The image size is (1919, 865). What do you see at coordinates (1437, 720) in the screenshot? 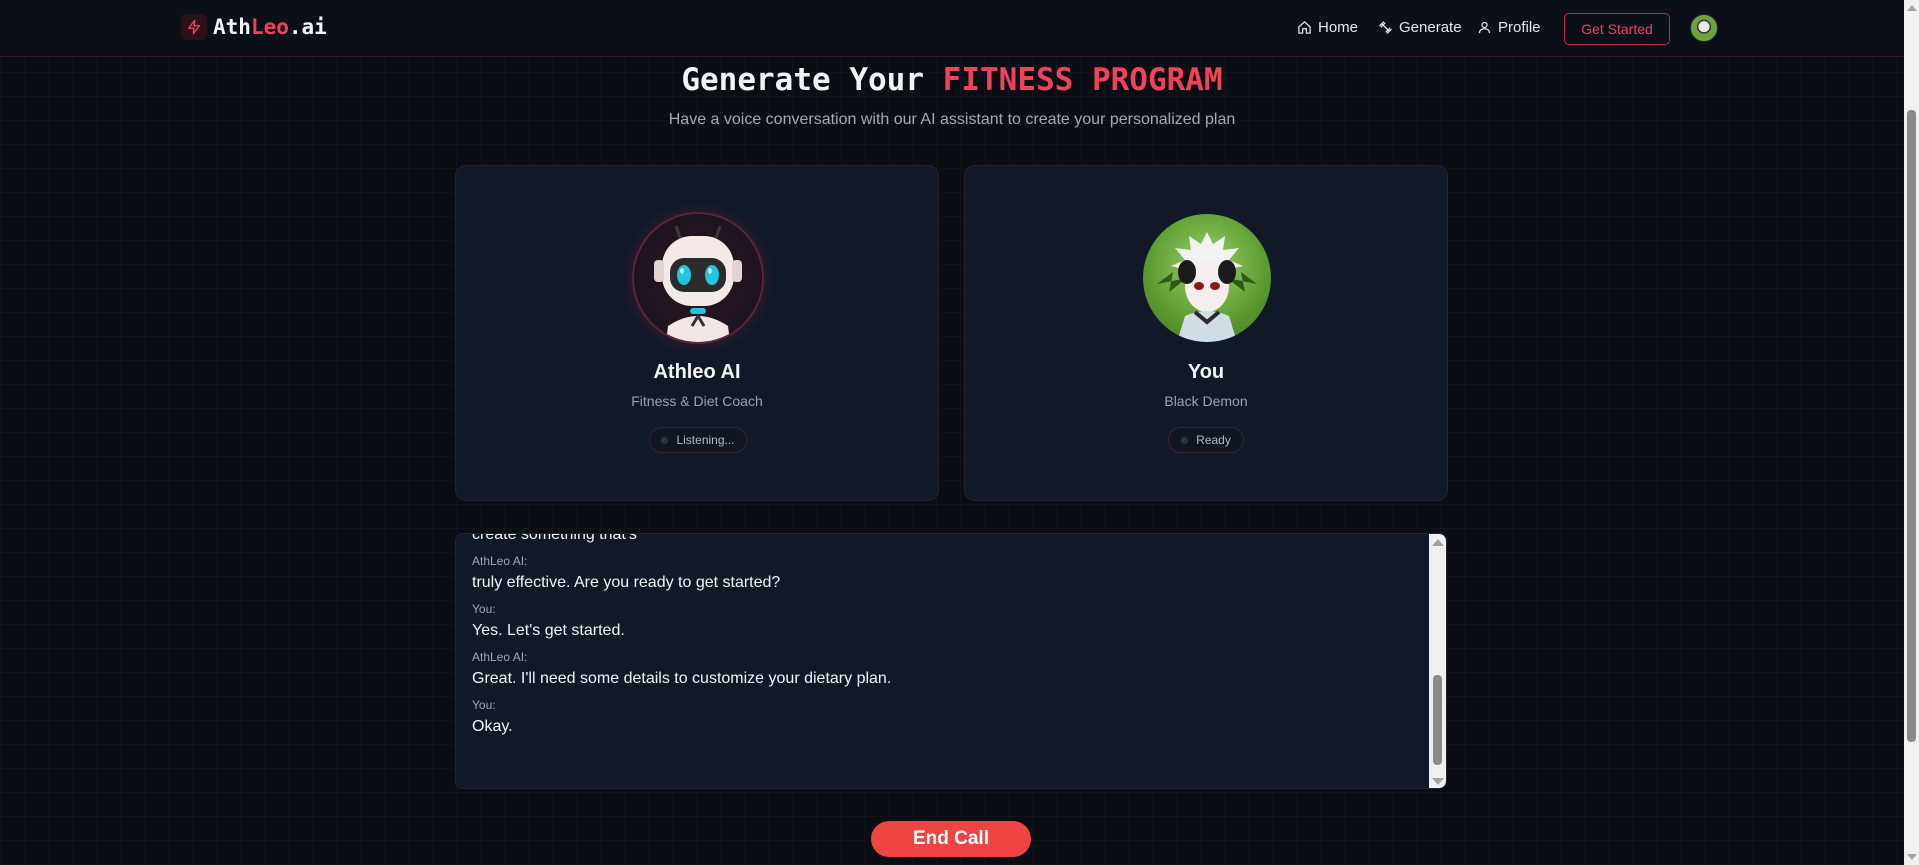
I see `transcript-scroll-thumb` at bounding box center [1437, 720].